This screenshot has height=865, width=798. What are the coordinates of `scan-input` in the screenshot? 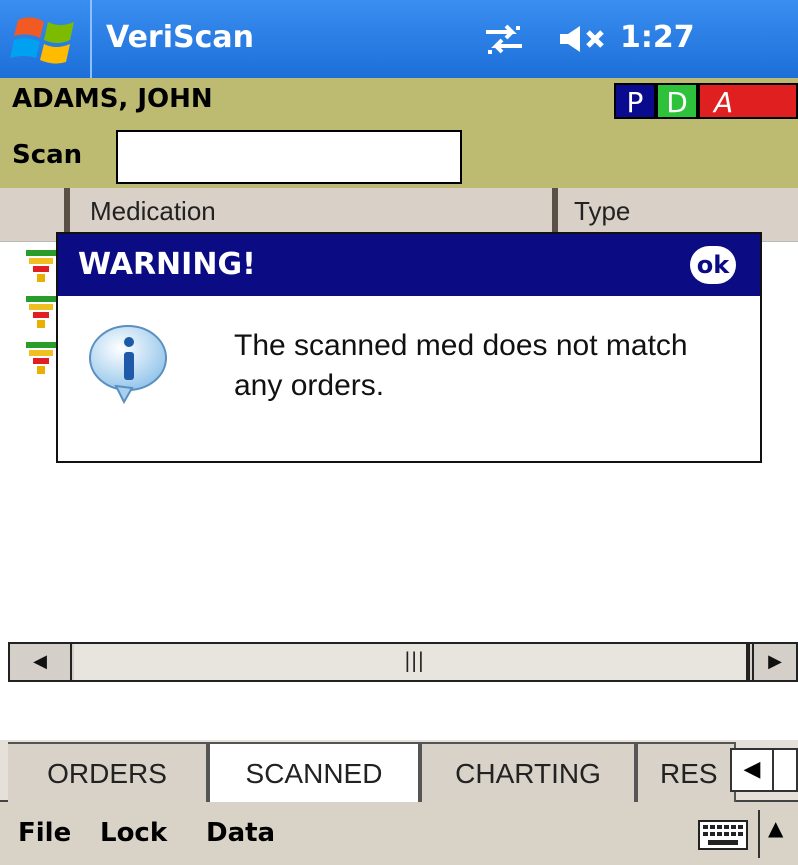 It's located at (289, 157).